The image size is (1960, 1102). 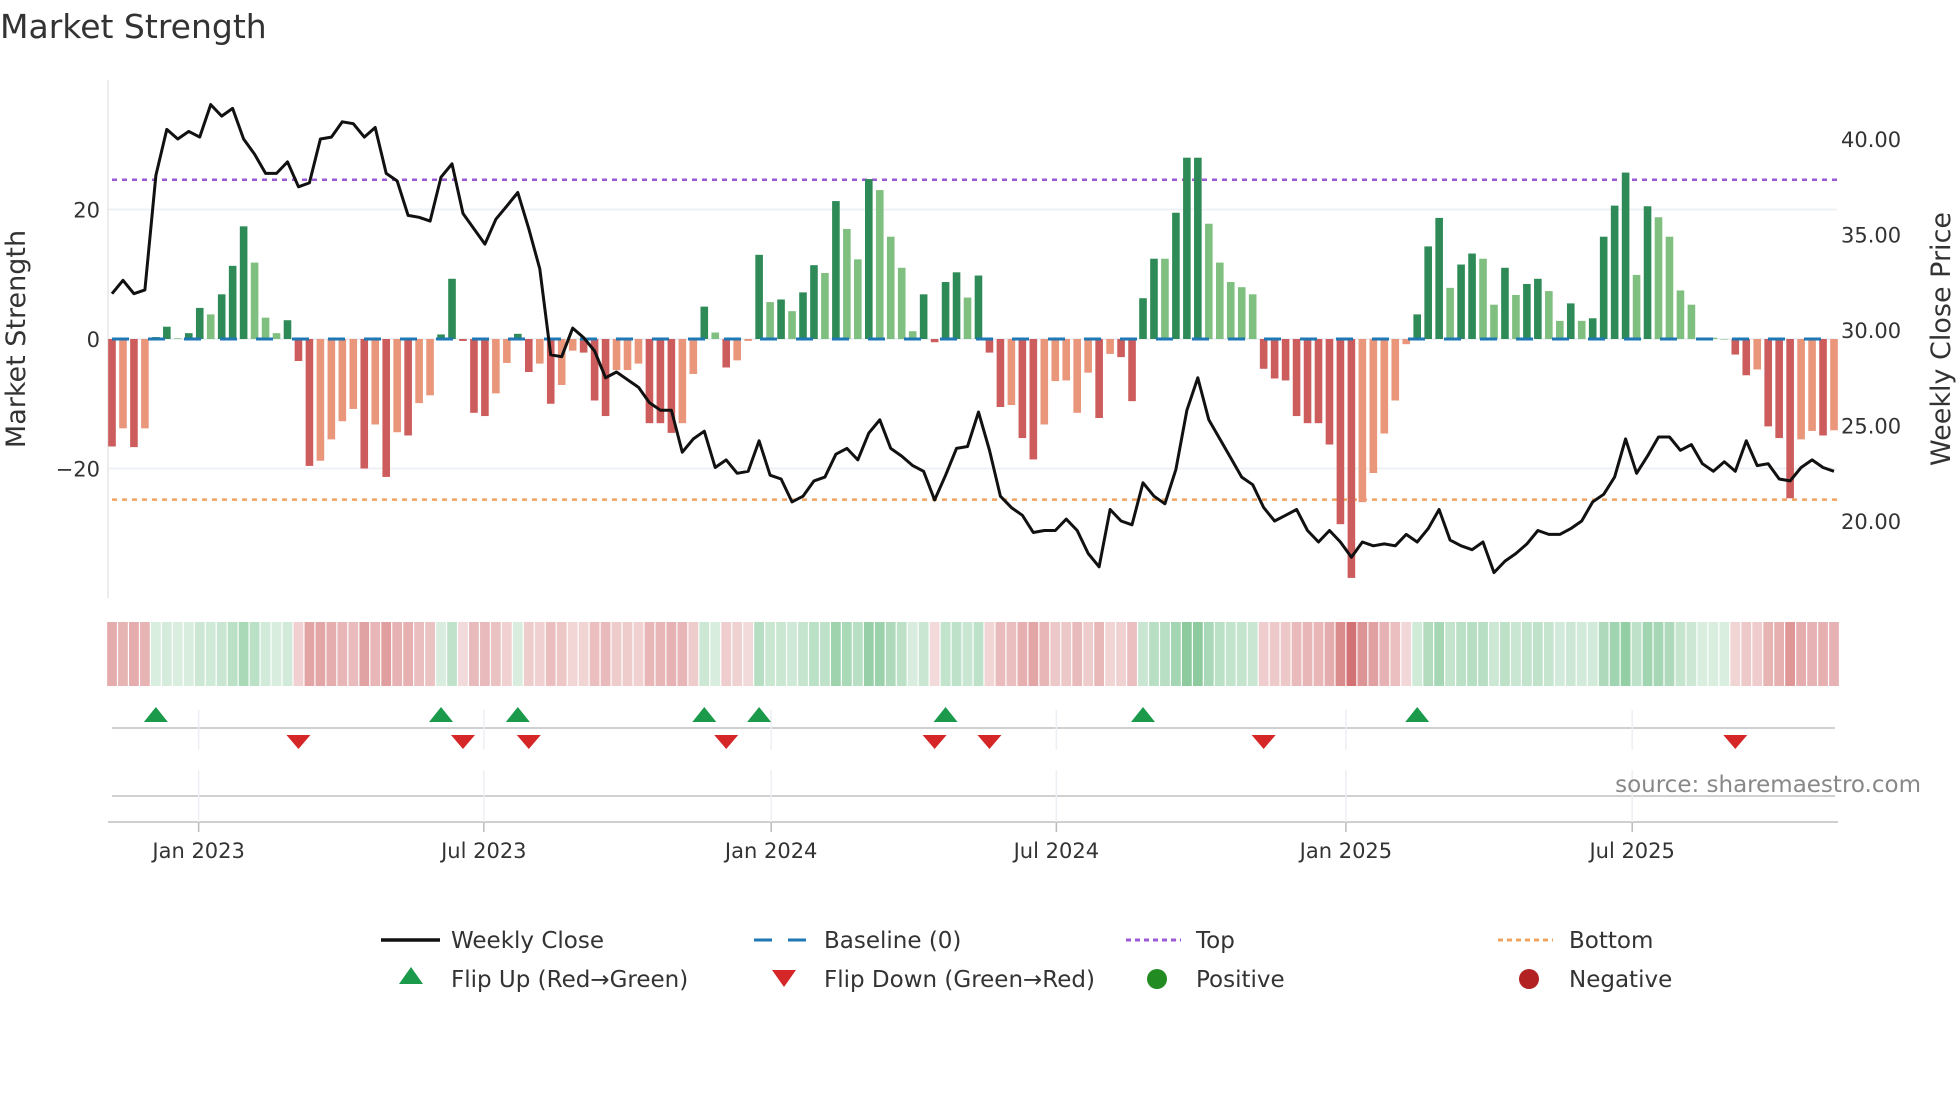 I want to click on left-tick-label: −20, so click(x=78, y=470).